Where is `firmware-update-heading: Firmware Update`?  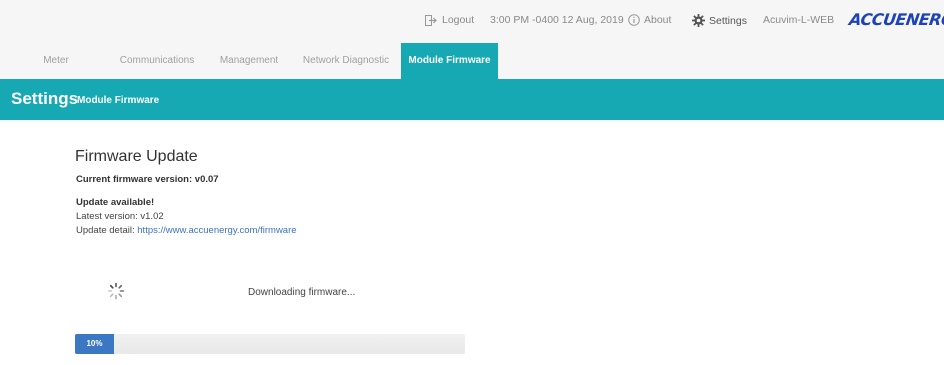 firmware-update-heading: Firmware Update is located at coordinates (136, 156).